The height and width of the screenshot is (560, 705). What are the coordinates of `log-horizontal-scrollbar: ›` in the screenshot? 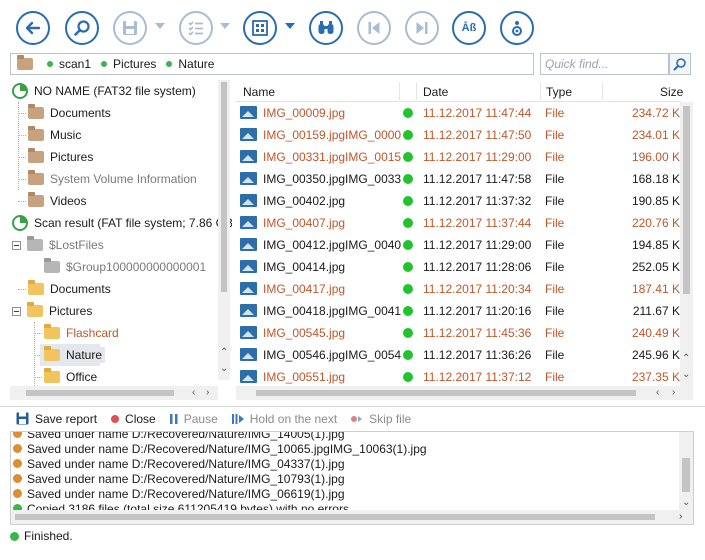 It's located at (352, 517).